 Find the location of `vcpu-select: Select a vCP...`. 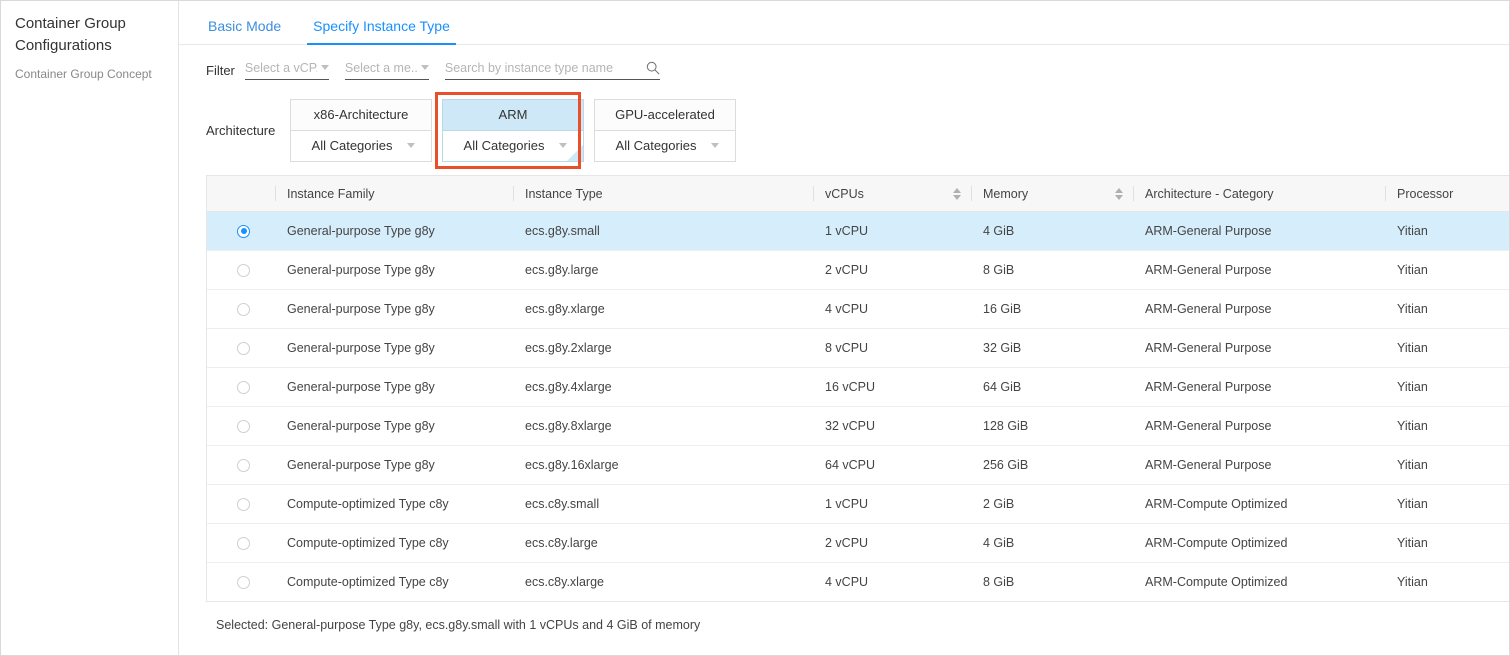

vcpu-select: Select a vCP... is located at coordinates (286, 70).